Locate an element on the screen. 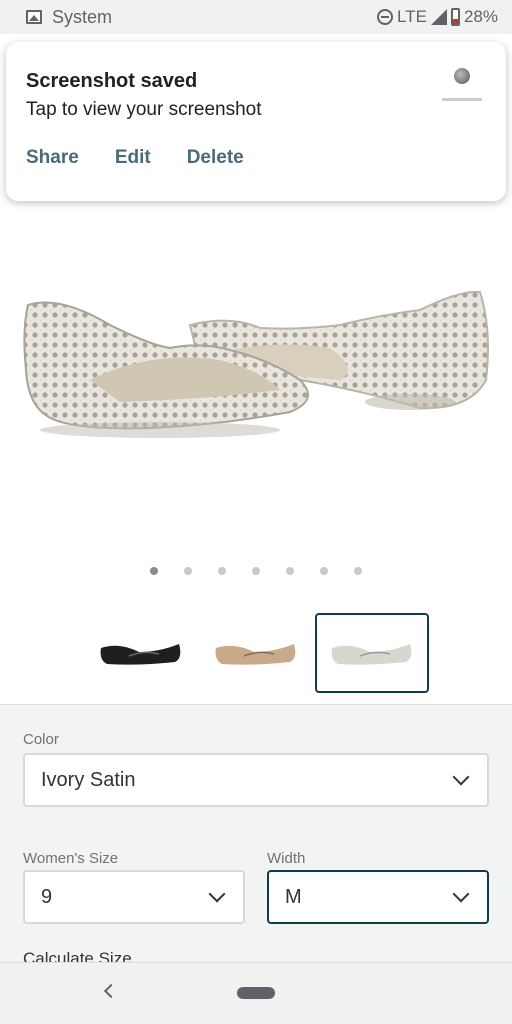 This screenshot has width=512, height=1024. screenshot-thumbnail is located at coordinates (462, 93).